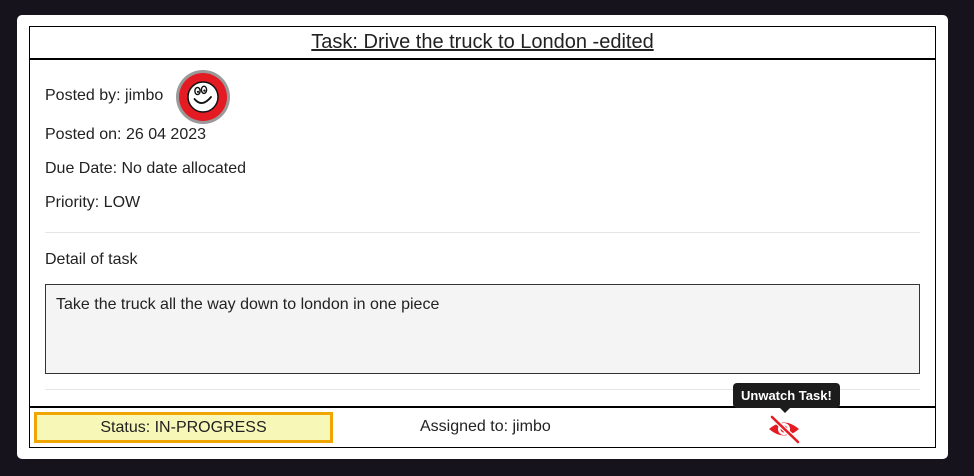 The image size is (974, 476). Describe the element at coordinates (482, 232) in the screenshot. I see `divider-top` at that location.